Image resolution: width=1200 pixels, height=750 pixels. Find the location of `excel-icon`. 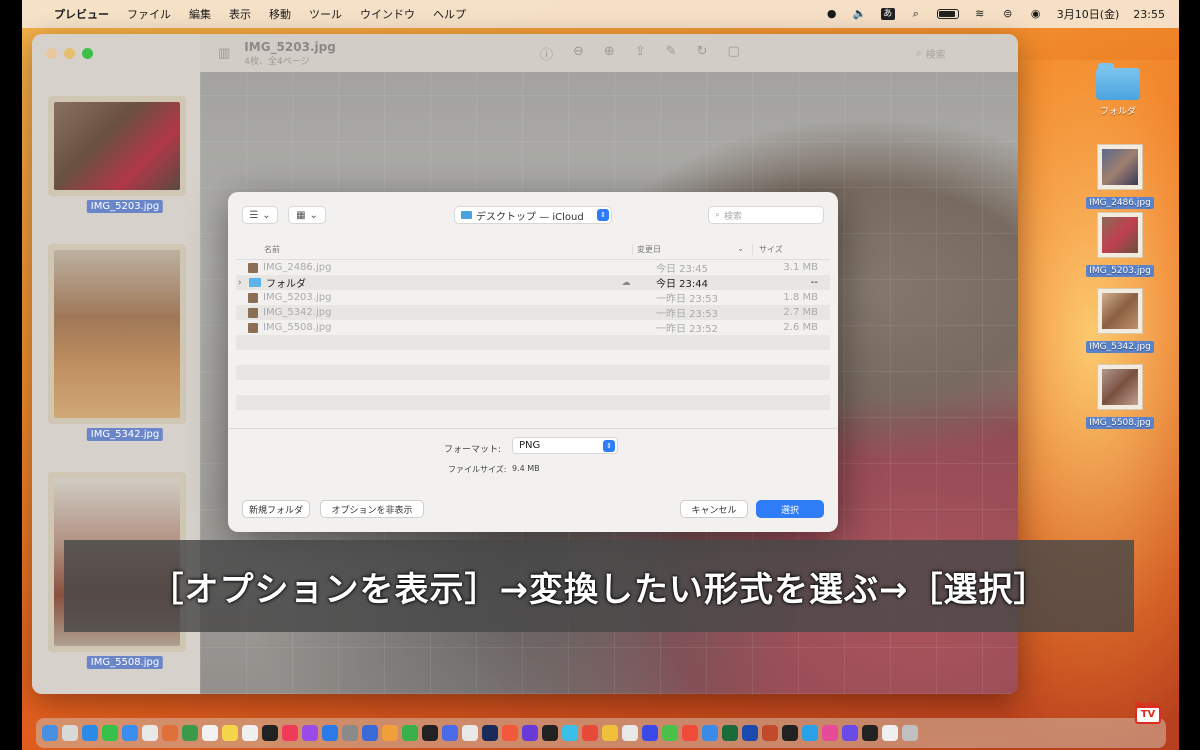

excel-icon is located at coordinates (730, 733).